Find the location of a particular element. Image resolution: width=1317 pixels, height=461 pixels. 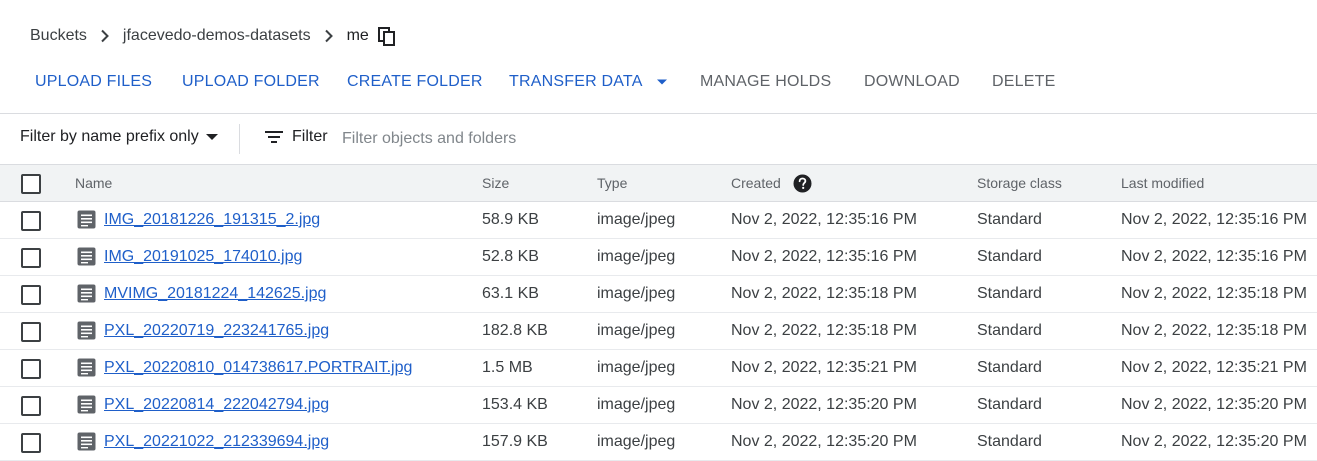

column-header-storage-class: Storage class is located at coordinates (1019, 183).